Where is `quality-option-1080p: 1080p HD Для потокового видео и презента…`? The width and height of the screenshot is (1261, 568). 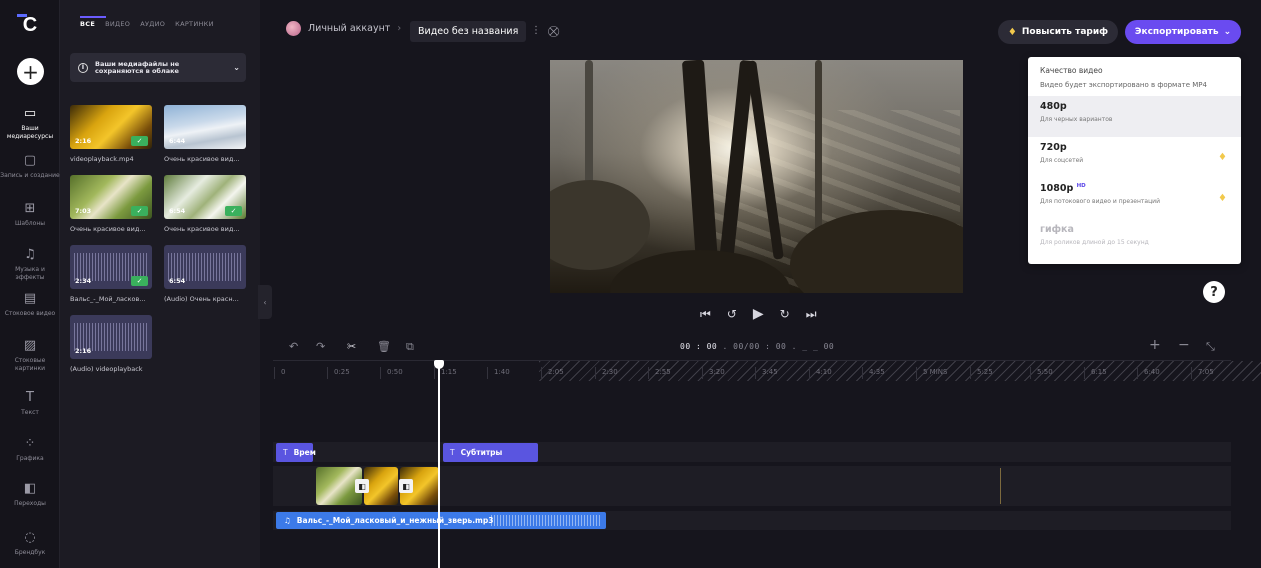
quality-option-1080p: 1080p HD Для потокового видео и презента… is located at coordinates (1134, 198).